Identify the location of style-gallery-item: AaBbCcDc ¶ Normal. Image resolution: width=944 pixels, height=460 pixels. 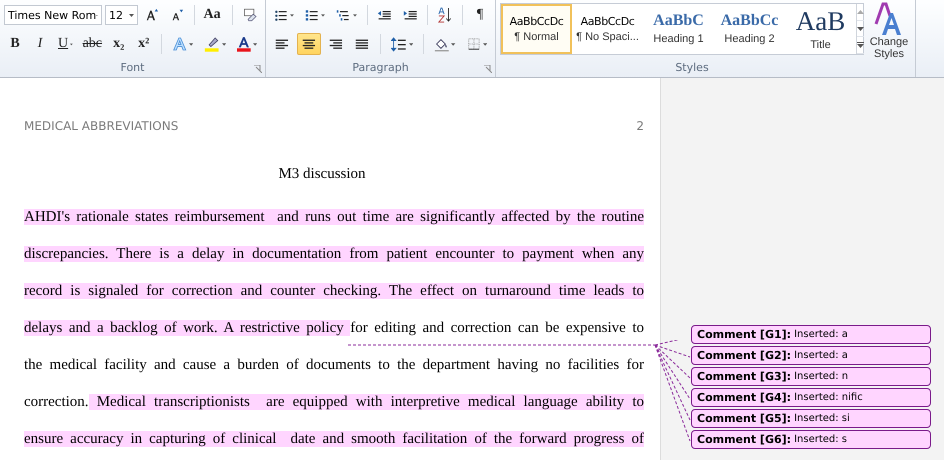
(536, 29).